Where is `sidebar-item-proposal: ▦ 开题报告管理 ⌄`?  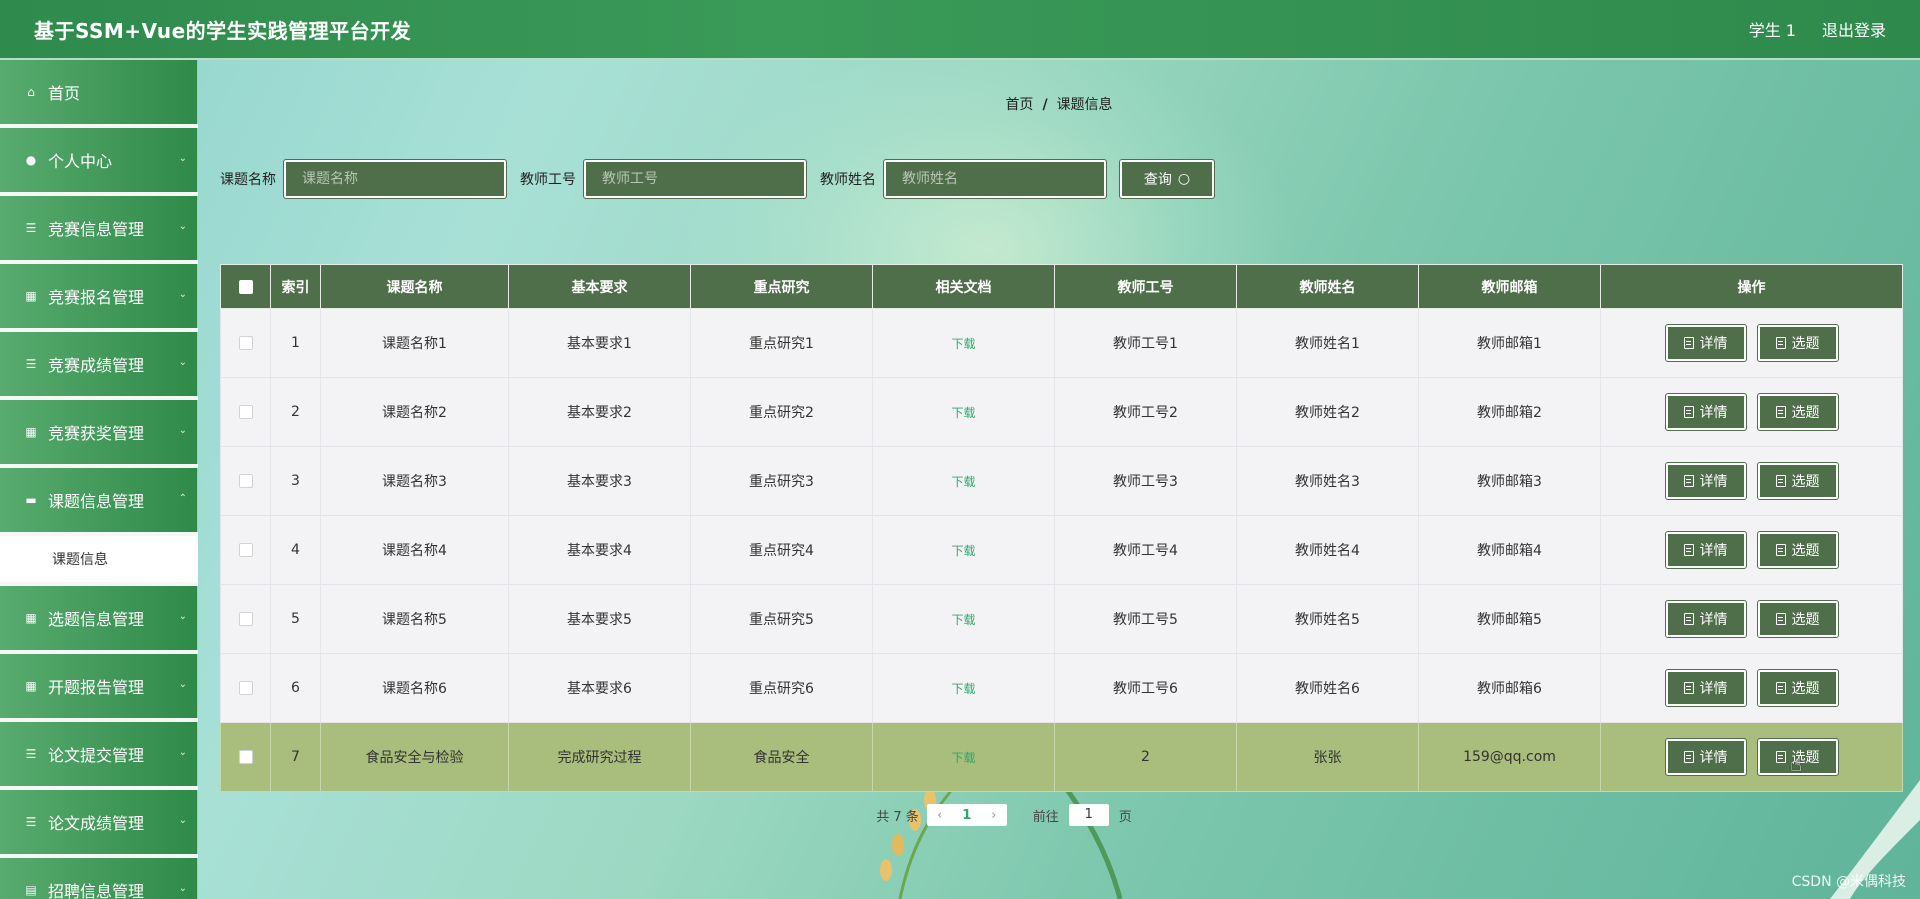 sidebar-item-proposal: ▦ 开题报告管理 ⌄ is located at coordinates (99, 686).